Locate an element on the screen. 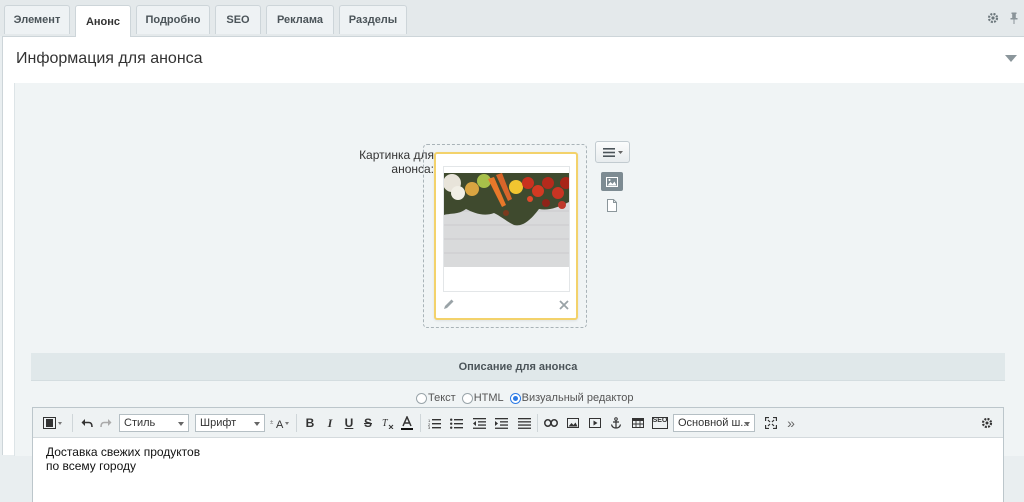 The height and width of the screenshot is (502, 1024). font-select: Шрифт is located at coordinates (230, 423).